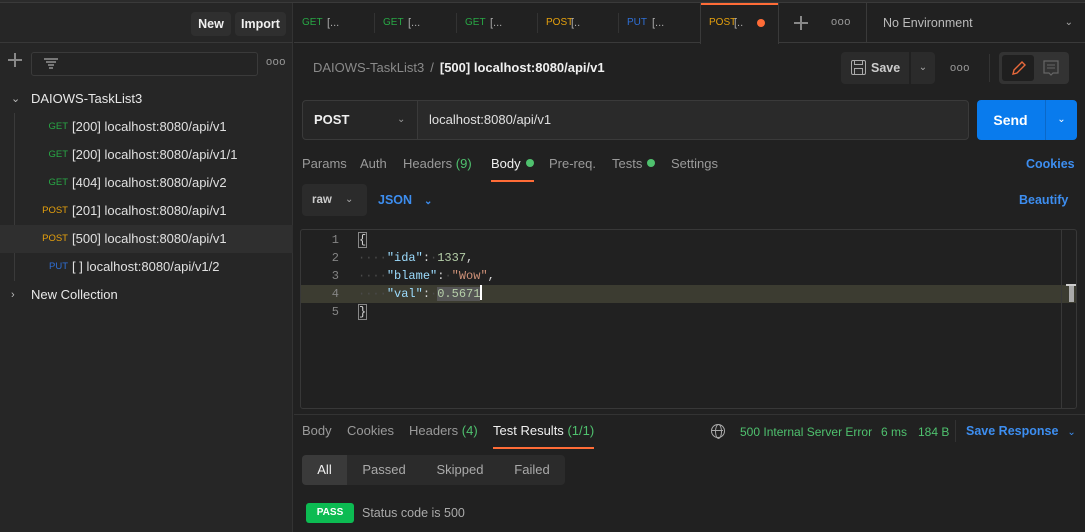 This screenshot has width=1085, height=532. What do you see at coordinates (324, 163) in the screenshot?
I see `tab-params: Params` at bounding box center [324, 163].